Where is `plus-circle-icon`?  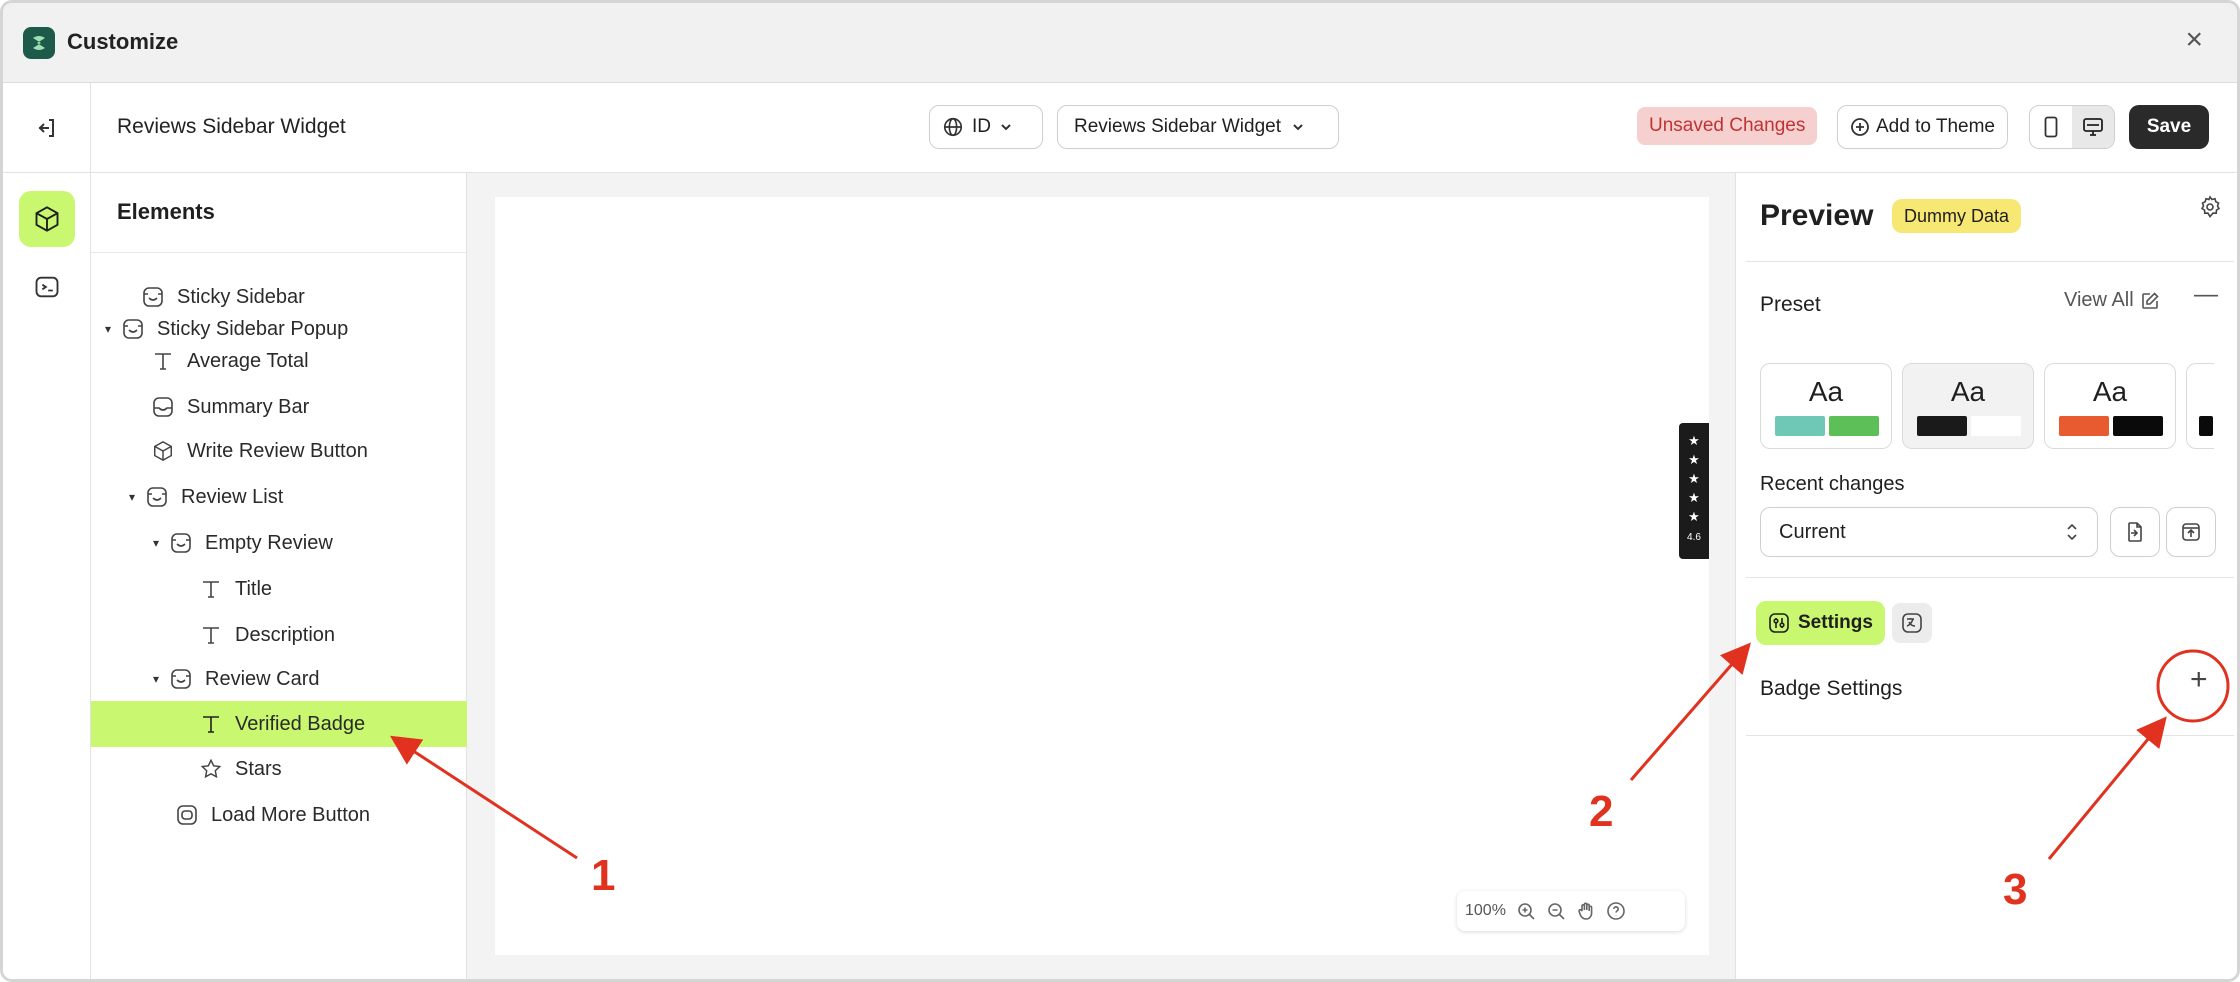
plus-circle-icon is located at coordinates (1860, 127).